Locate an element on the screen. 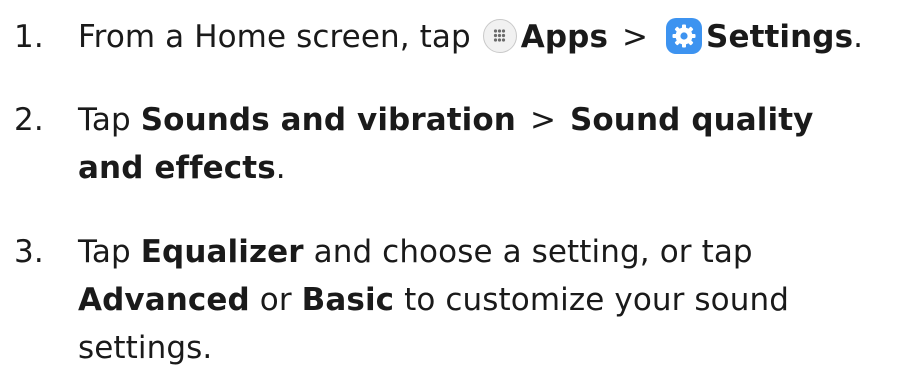 The image size is (924, 375). settings-gear-icon is located at coordinates (684, 35).